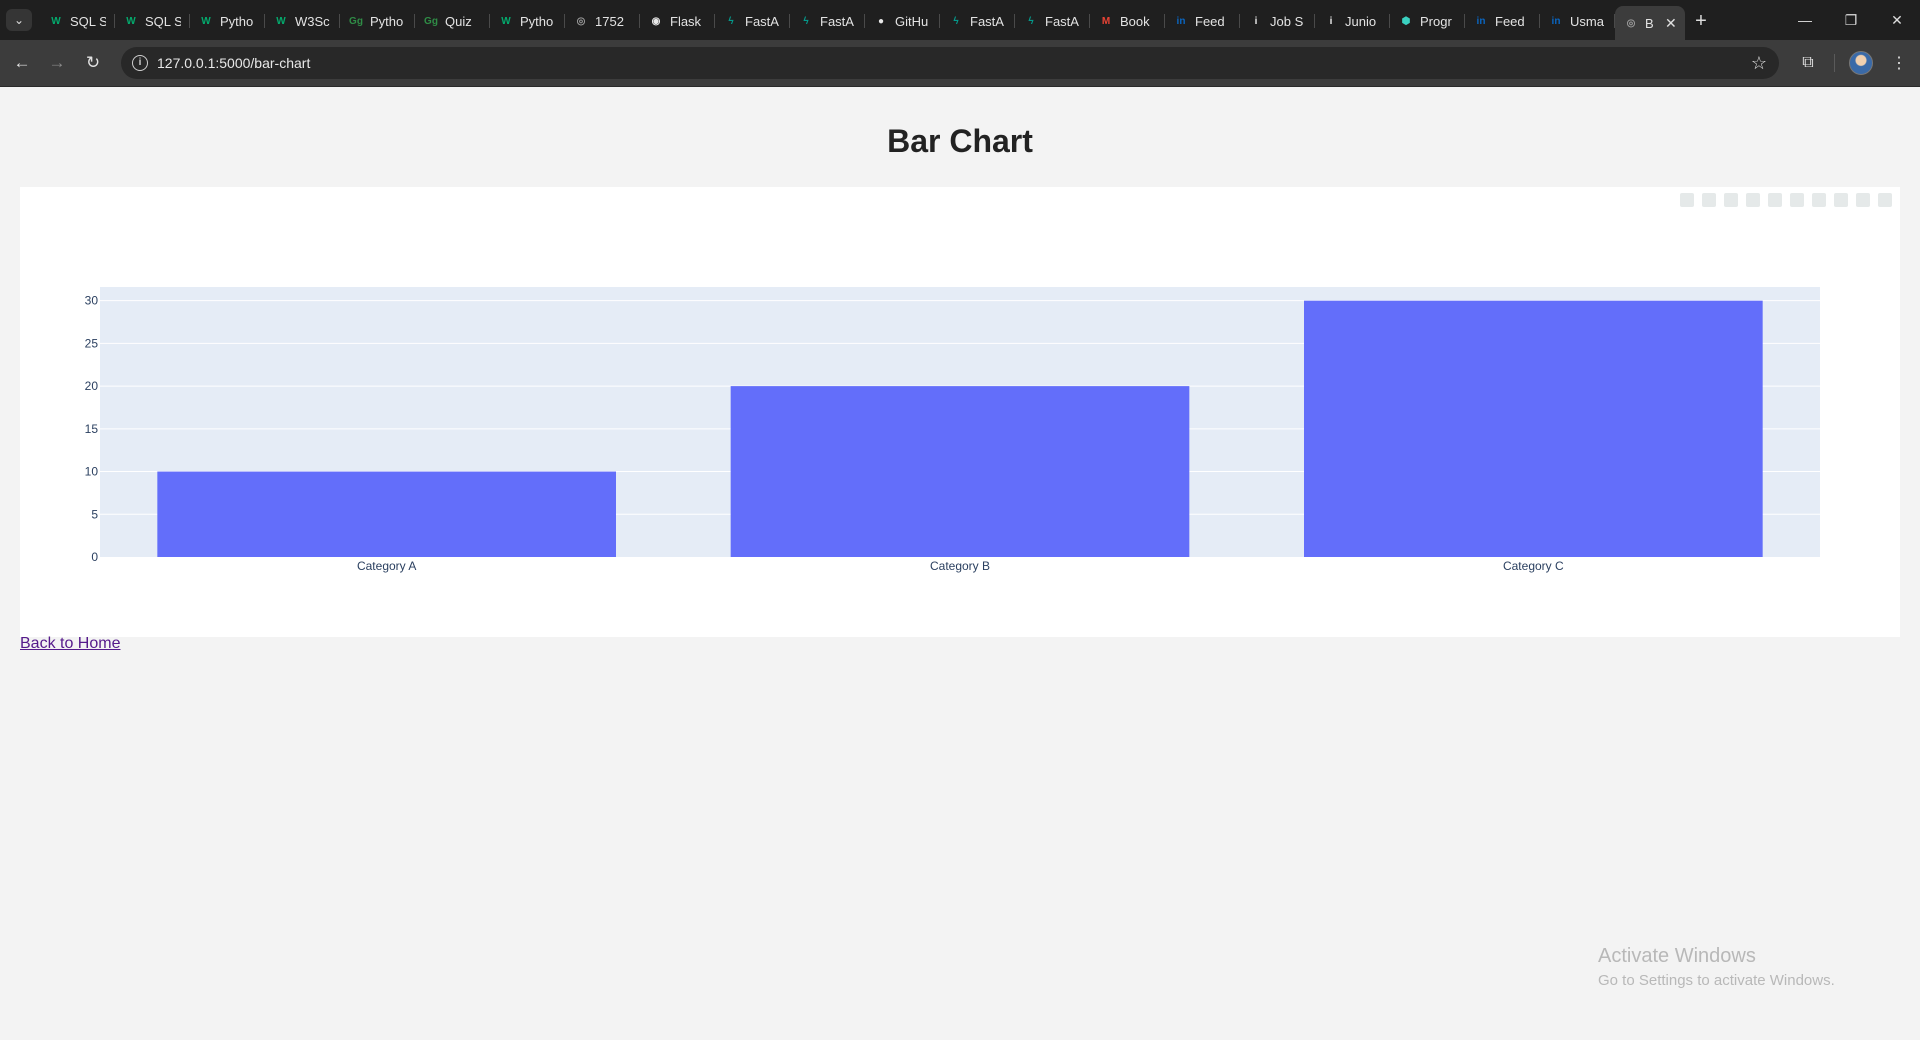 This screenshot has height=1040, width=1920. Describe the element at coordinates (140, 63) in the screenshot. I see `site-info-icon: i` at that location.